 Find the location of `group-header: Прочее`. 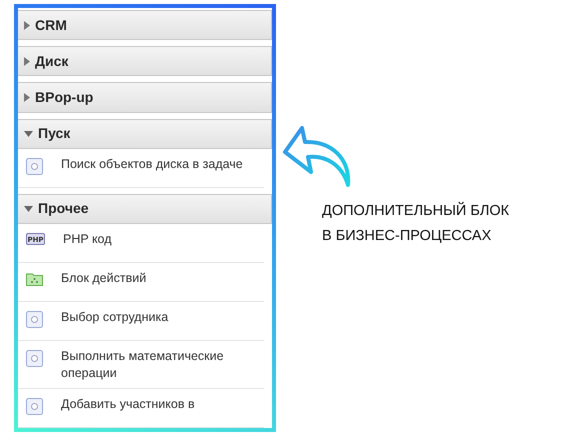

group-header: Прочее is located at coordinates (145, 209).